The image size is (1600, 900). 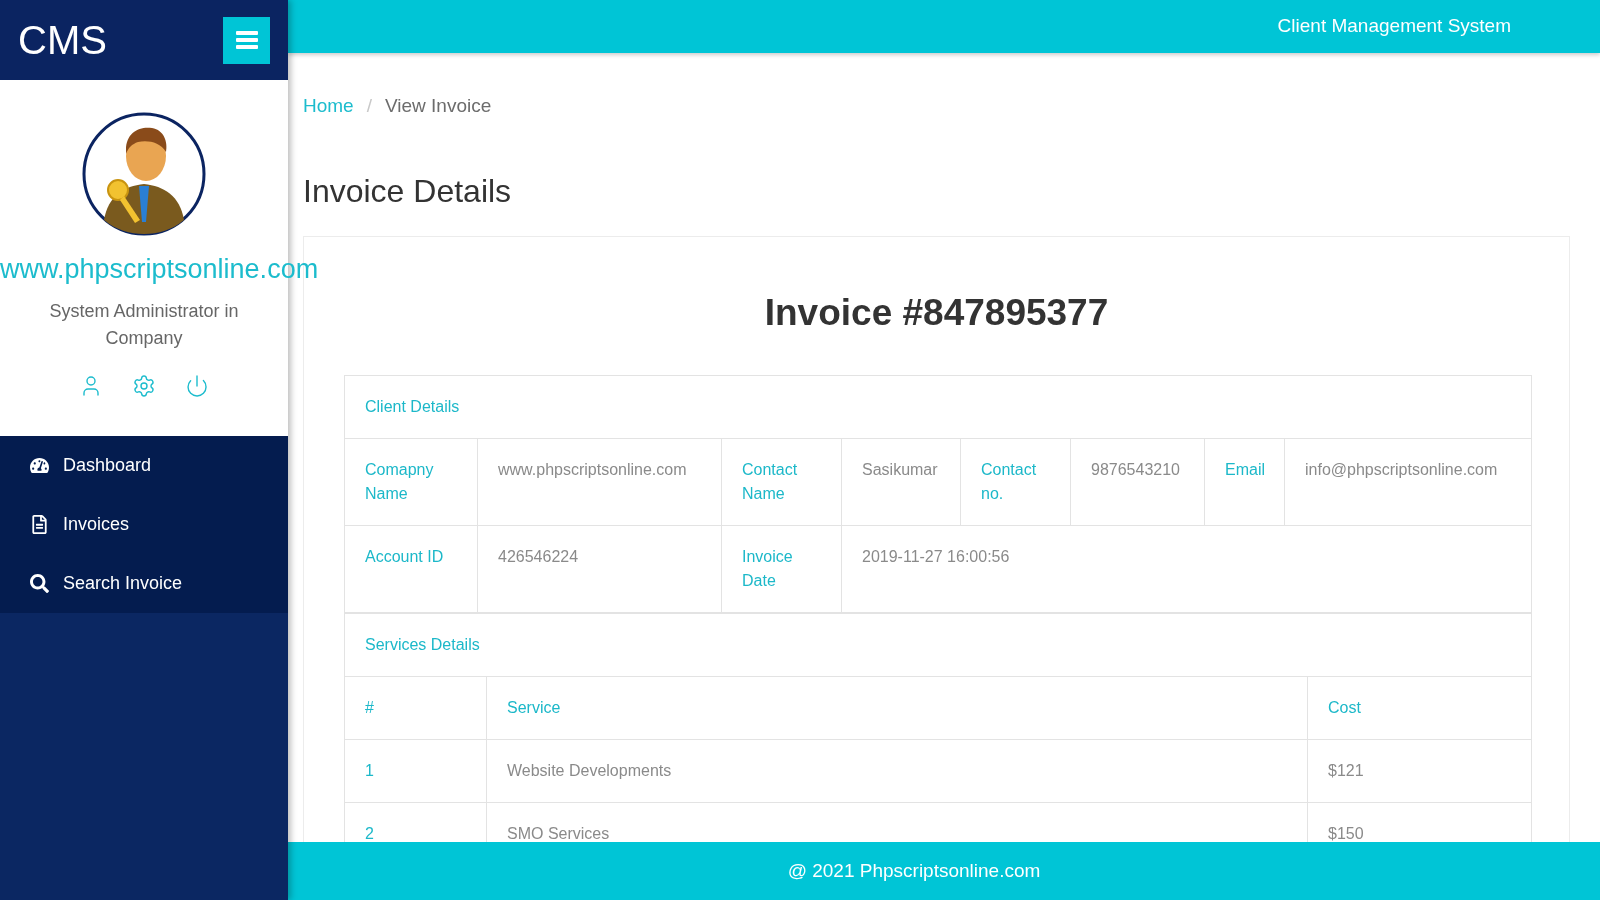 What do you see at coordinates (599, 569) in the screenshot?
I see `value-cell: 426546224` at bounding box center [599, 569].